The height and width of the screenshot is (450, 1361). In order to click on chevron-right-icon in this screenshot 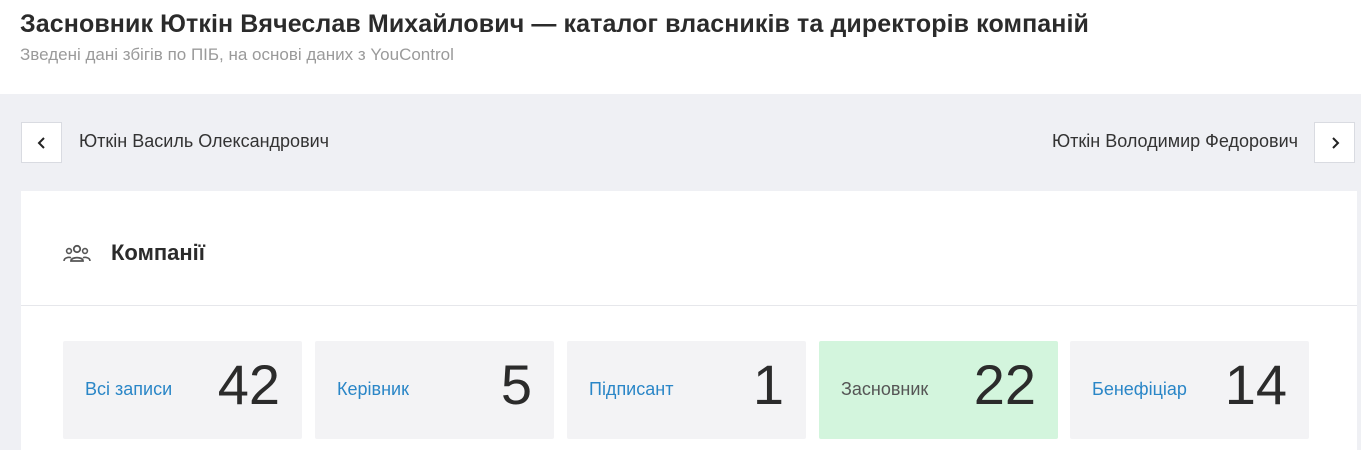, I will do `click(1335, 142)`.